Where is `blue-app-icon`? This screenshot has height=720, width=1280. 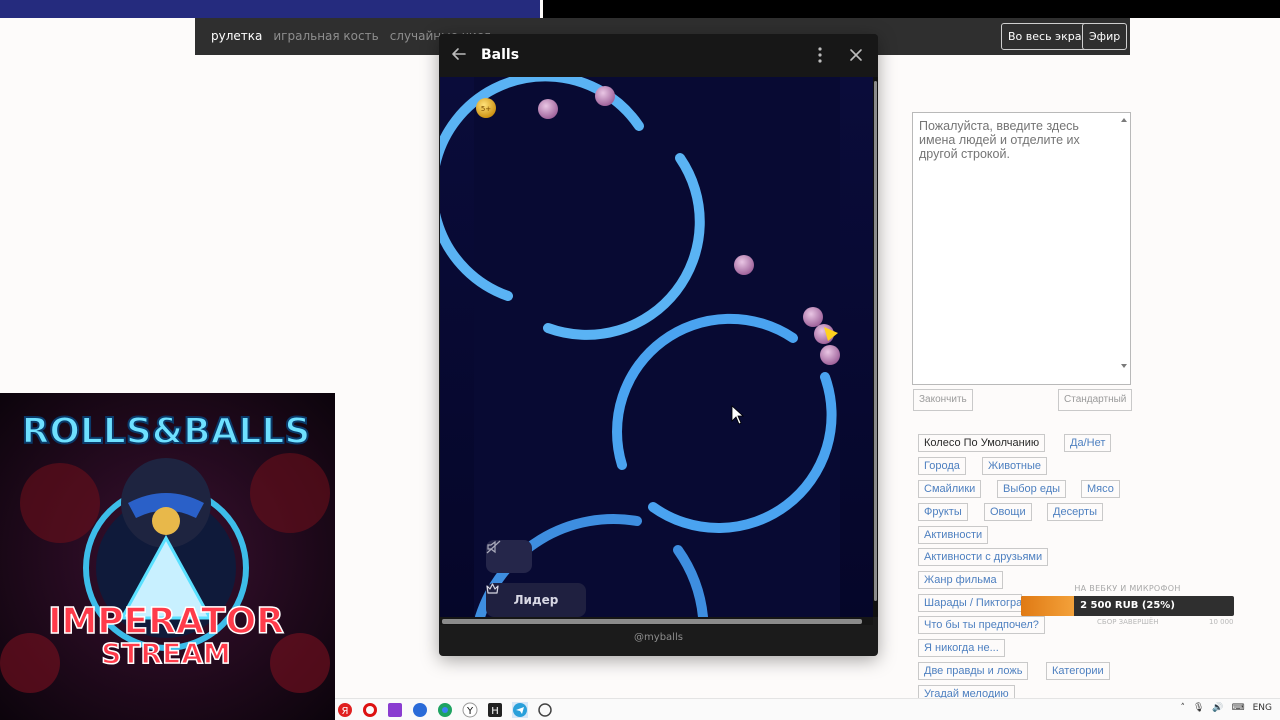 blue-app-icon is located at coordinates (420, 710).